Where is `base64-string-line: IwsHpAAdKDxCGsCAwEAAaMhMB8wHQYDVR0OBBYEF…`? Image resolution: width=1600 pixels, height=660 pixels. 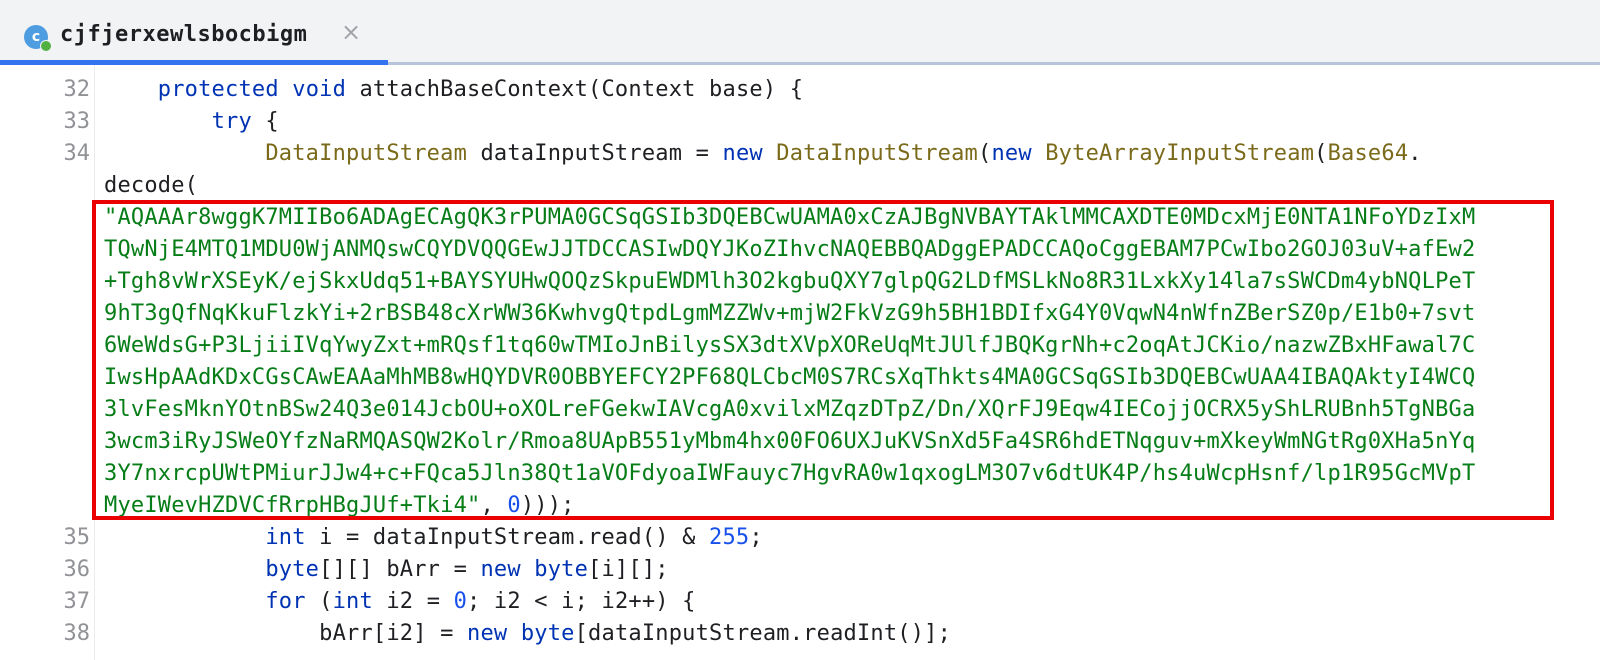
base64-string-line: IwsHpAAdKDxCGsCAwEAAaMhMB8wHQYDVR0OBBYEF… is located at coordinates (790, 377).